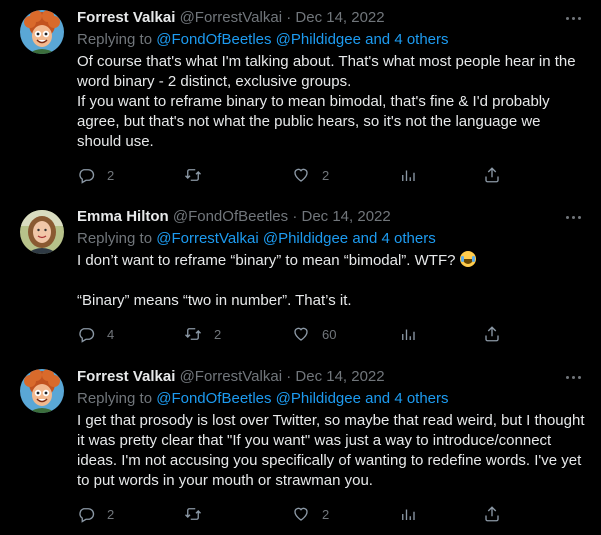 The image size is (601, 535). Describe the element at coordinates (95, 334) in the screenshot. I see `reply-button: 4` at that location.